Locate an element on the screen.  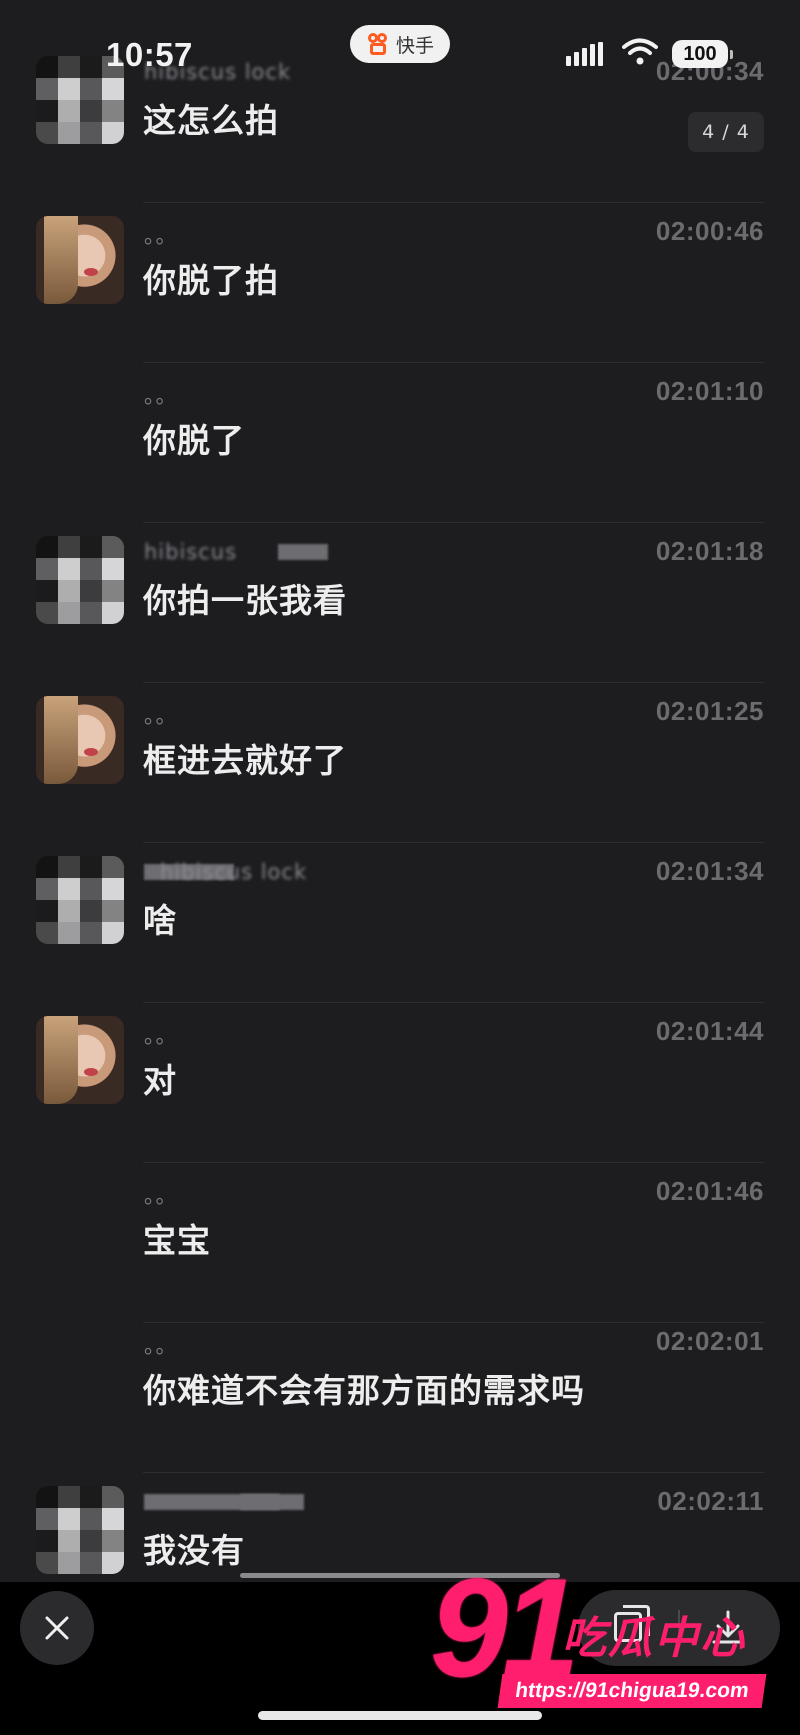
watermark-label: 吃瓜中心 is located at coordinates (654, 1638).